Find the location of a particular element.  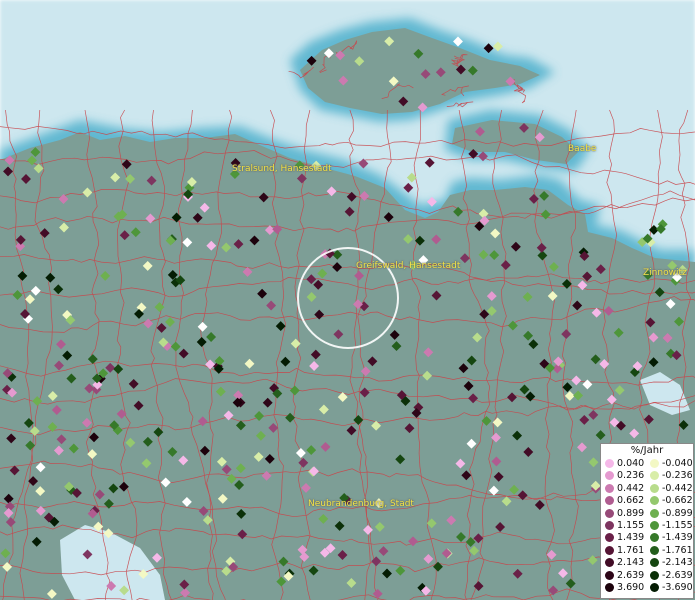

legend-row: 0.040 -0.040 is located at coordinates (648, 464).